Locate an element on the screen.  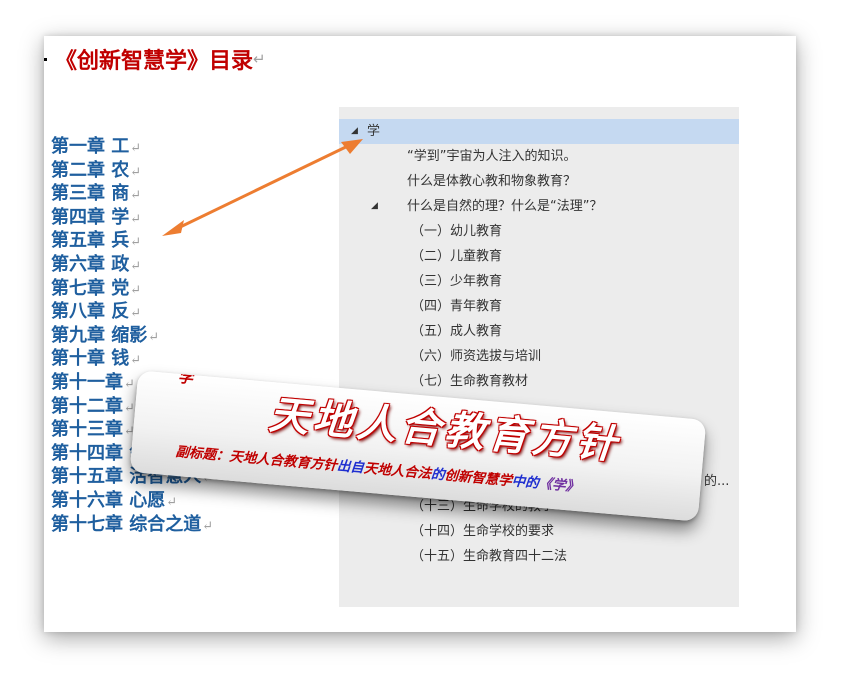
subtitle-part5: 创新智慧学 is located at coordinates (478, 478).